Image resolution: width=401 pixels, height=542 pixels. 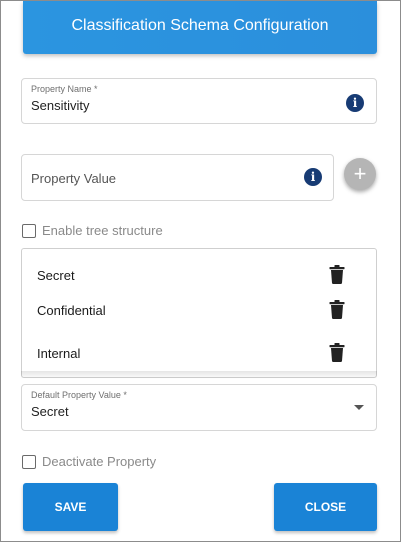 What do you see at coordinates (64, 89) in the screenshot?
I see `property-name-label: Property Name *` at bounding box center [64, 89].